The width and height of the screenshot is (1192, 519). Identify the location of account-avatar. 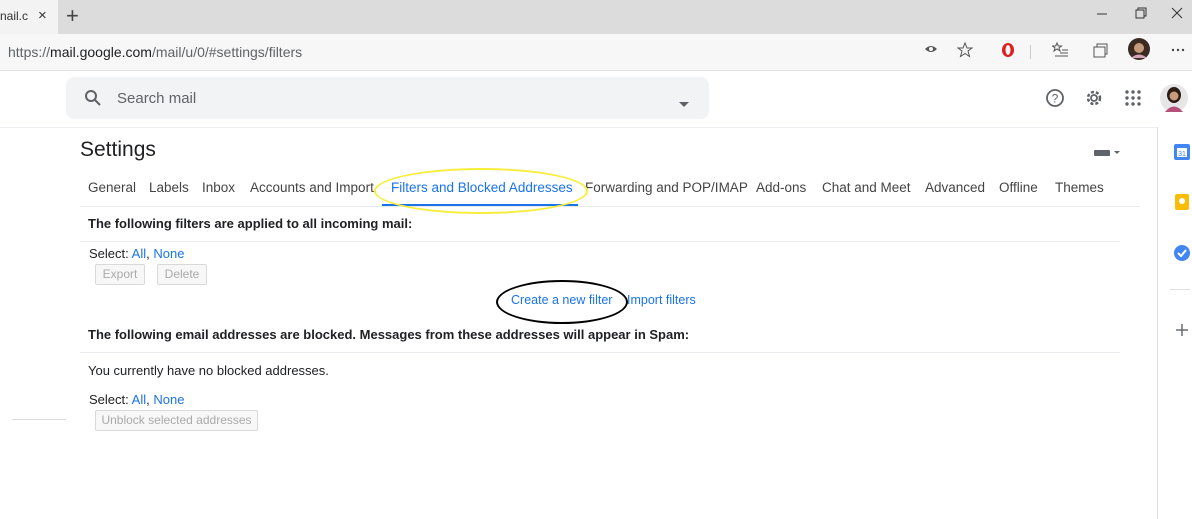
(1174, 100).